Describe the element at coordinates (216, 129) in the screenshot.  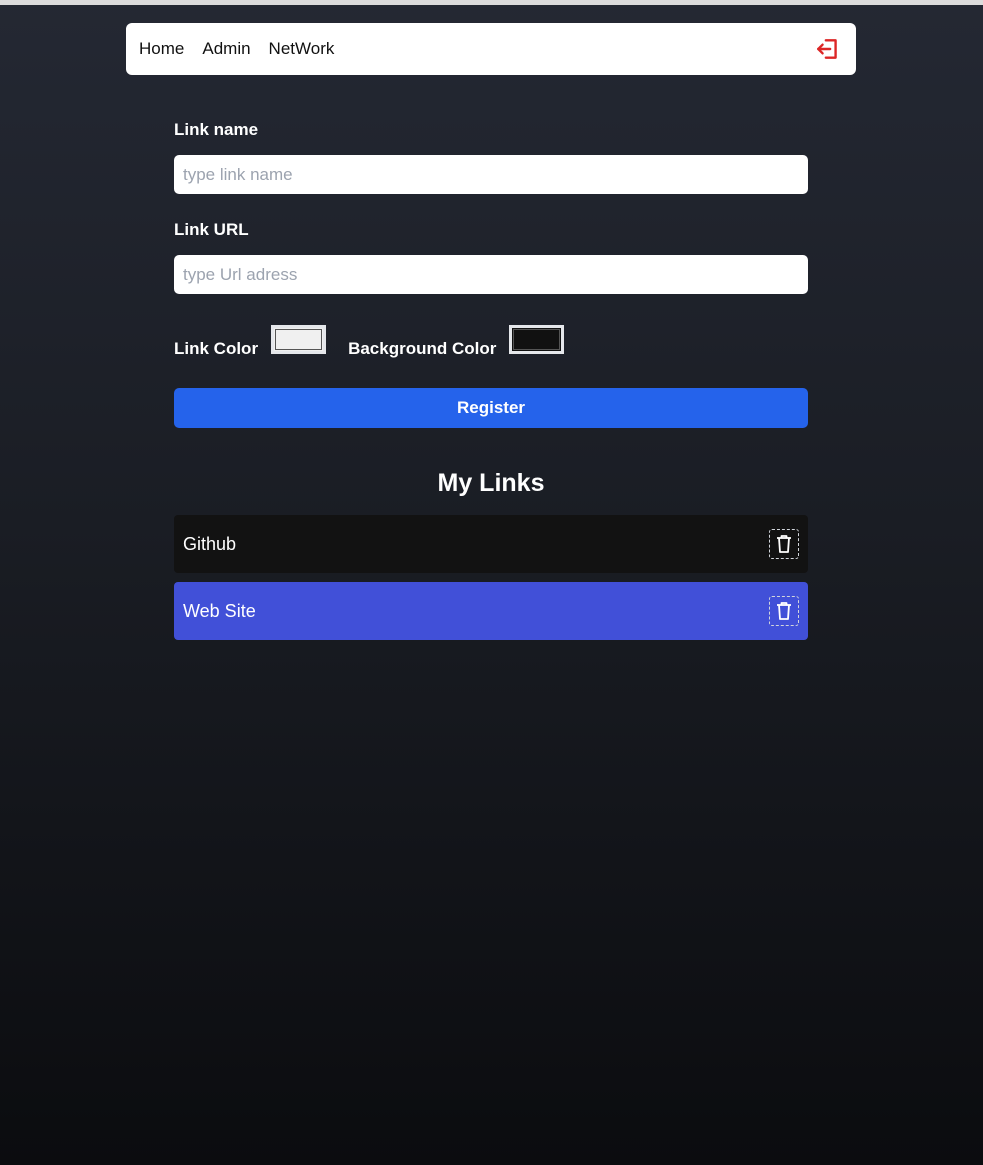
I see `link-name-label: Link name` at that location.